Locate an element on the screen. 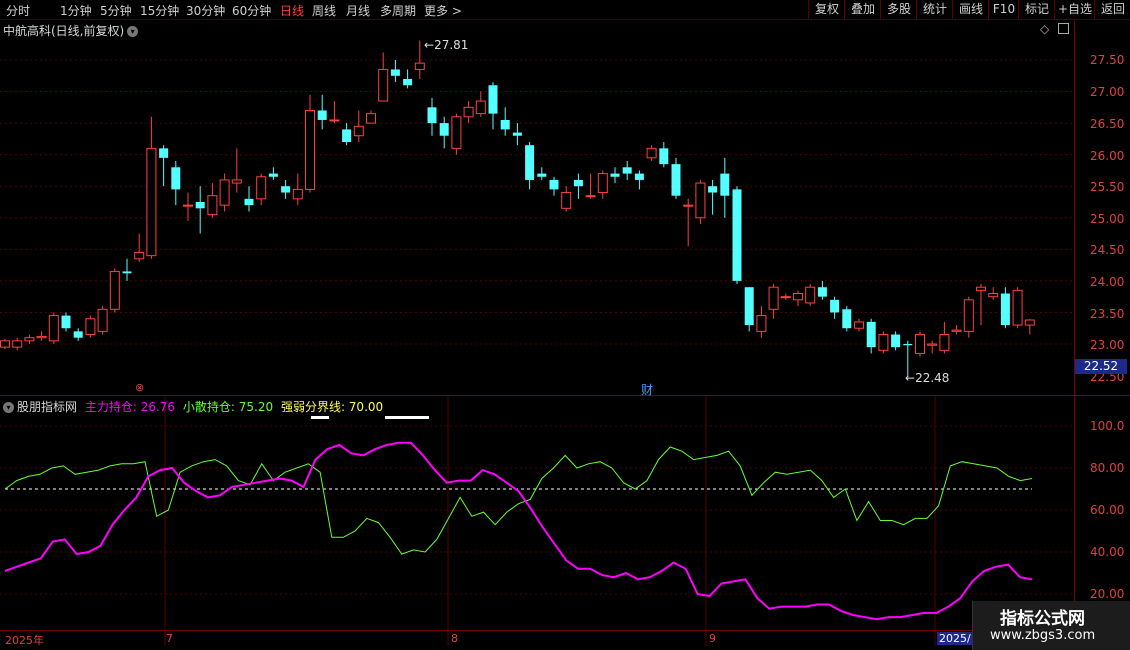 The height and width of the screenshot is (650, 1130). indicator-tick: 80.00 is located at coordinates (1107, 468).